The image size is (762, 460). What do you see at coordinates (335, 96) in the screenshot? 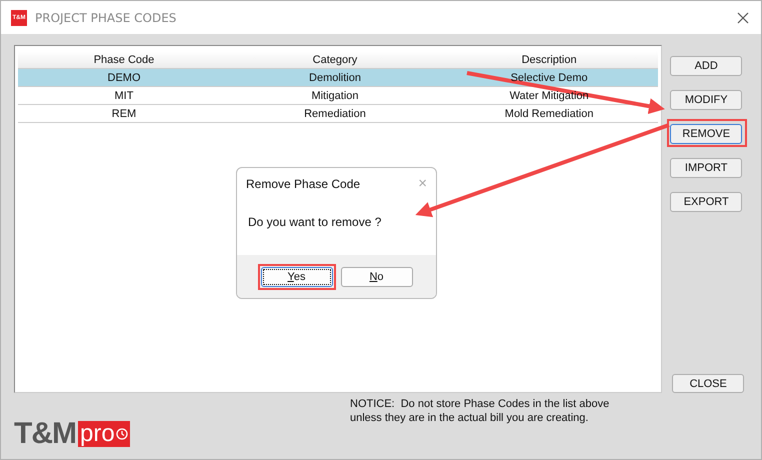
I see `table-cell-text: Mitigation` at bounding box center [335, 96].